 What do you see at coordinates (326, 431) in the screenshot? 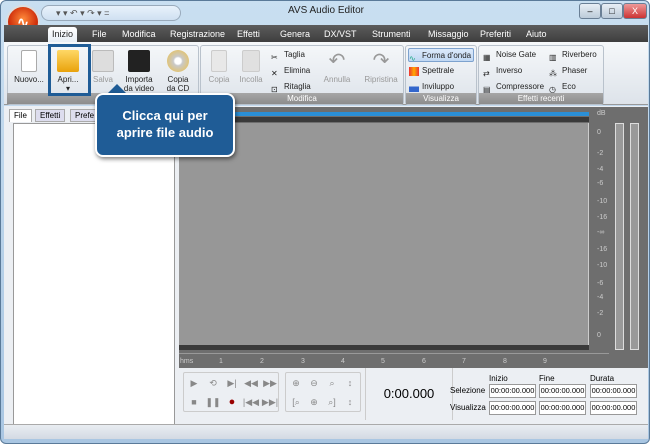
I see `status-bar` at bounding box center [326, 431].